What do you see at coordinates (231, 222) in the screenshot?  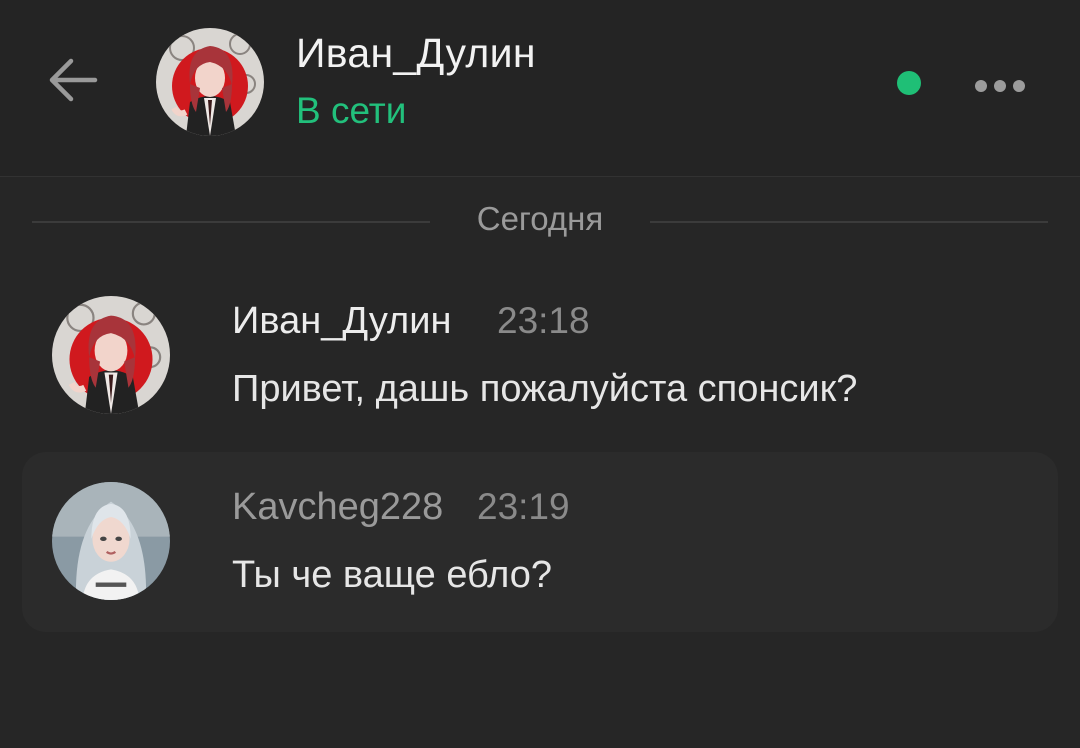 I see `divider-line-left` at bounding box center [231, 222].